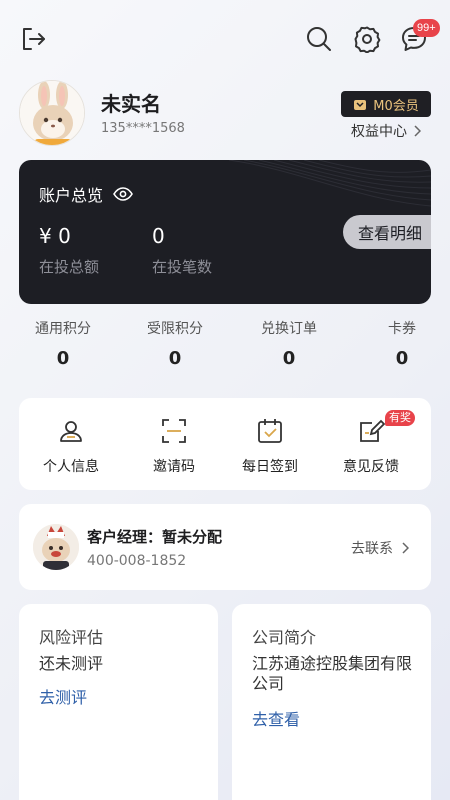 The image size is (450, 800). I want to click on manager-phone: 400-008-1852, so click(136, 561).